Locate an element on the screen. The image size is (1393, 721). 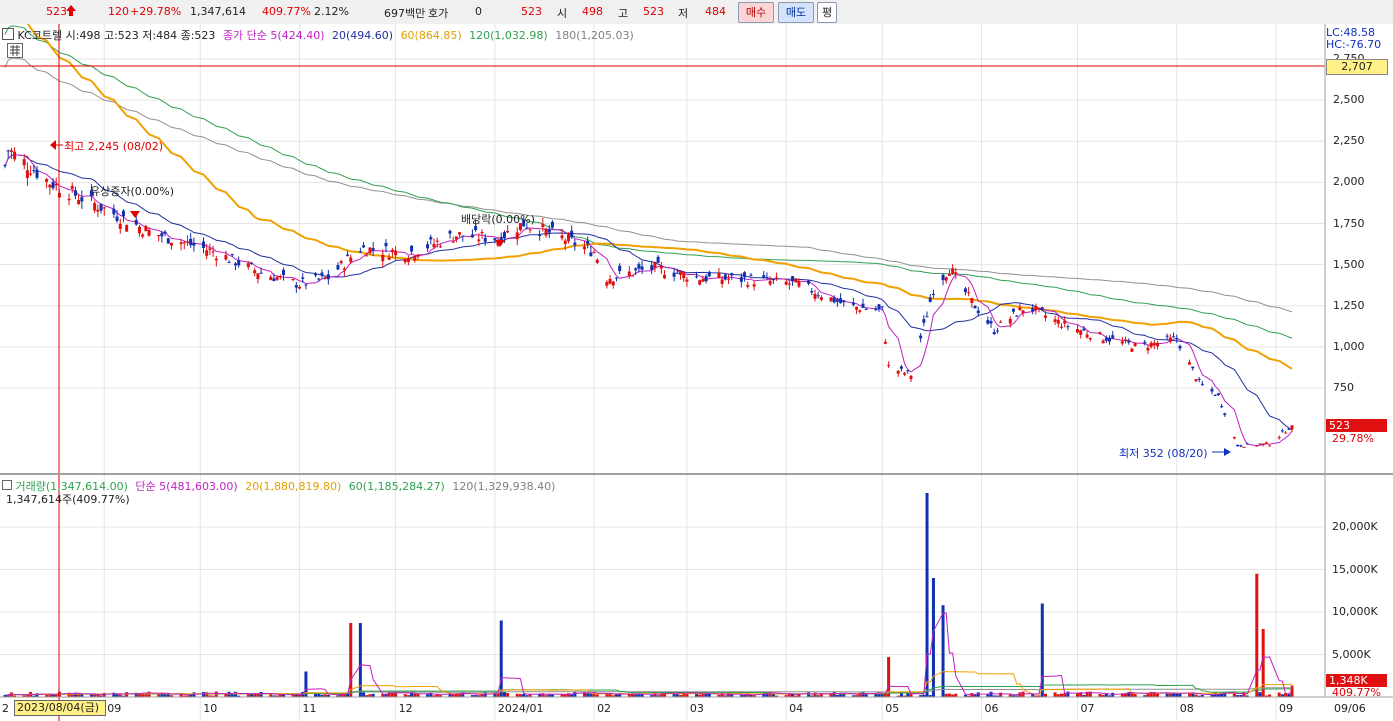
x-tick-label: 09 is located at coordinates (114, 708).